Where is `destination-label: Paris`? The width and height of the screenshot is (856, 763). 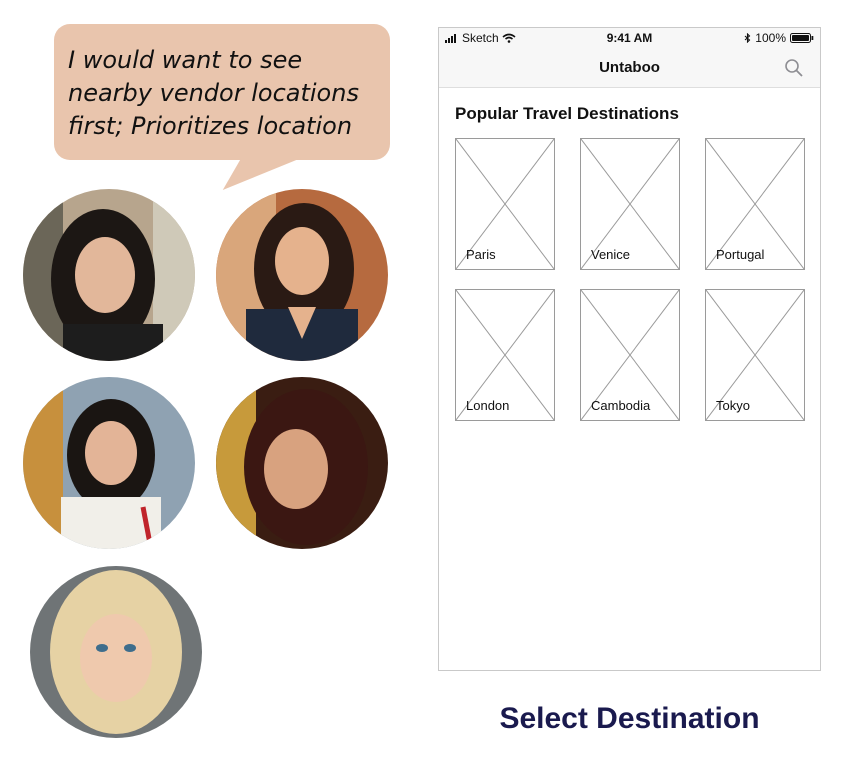
destination-label: Paris is located at coordinates (481, 254).